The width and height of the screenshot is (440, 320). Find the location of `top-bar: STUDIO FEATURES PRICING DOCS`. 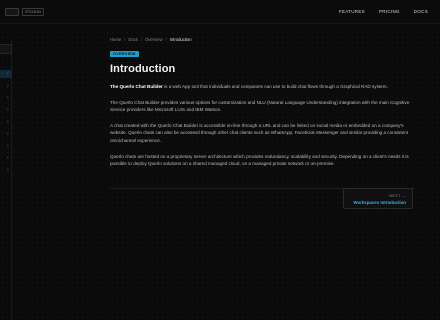

top-bar: STUDIO FEATURES PRICING DOCS is located at coordinates (220, 12).